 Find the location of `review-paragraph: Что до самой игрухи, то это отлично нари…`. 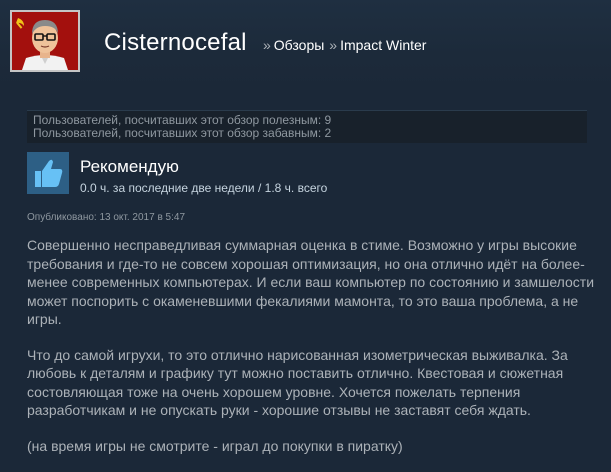

review-paragraph: Что до самой игрухи, то это отлично нари… is located at coordinates (297, 382).